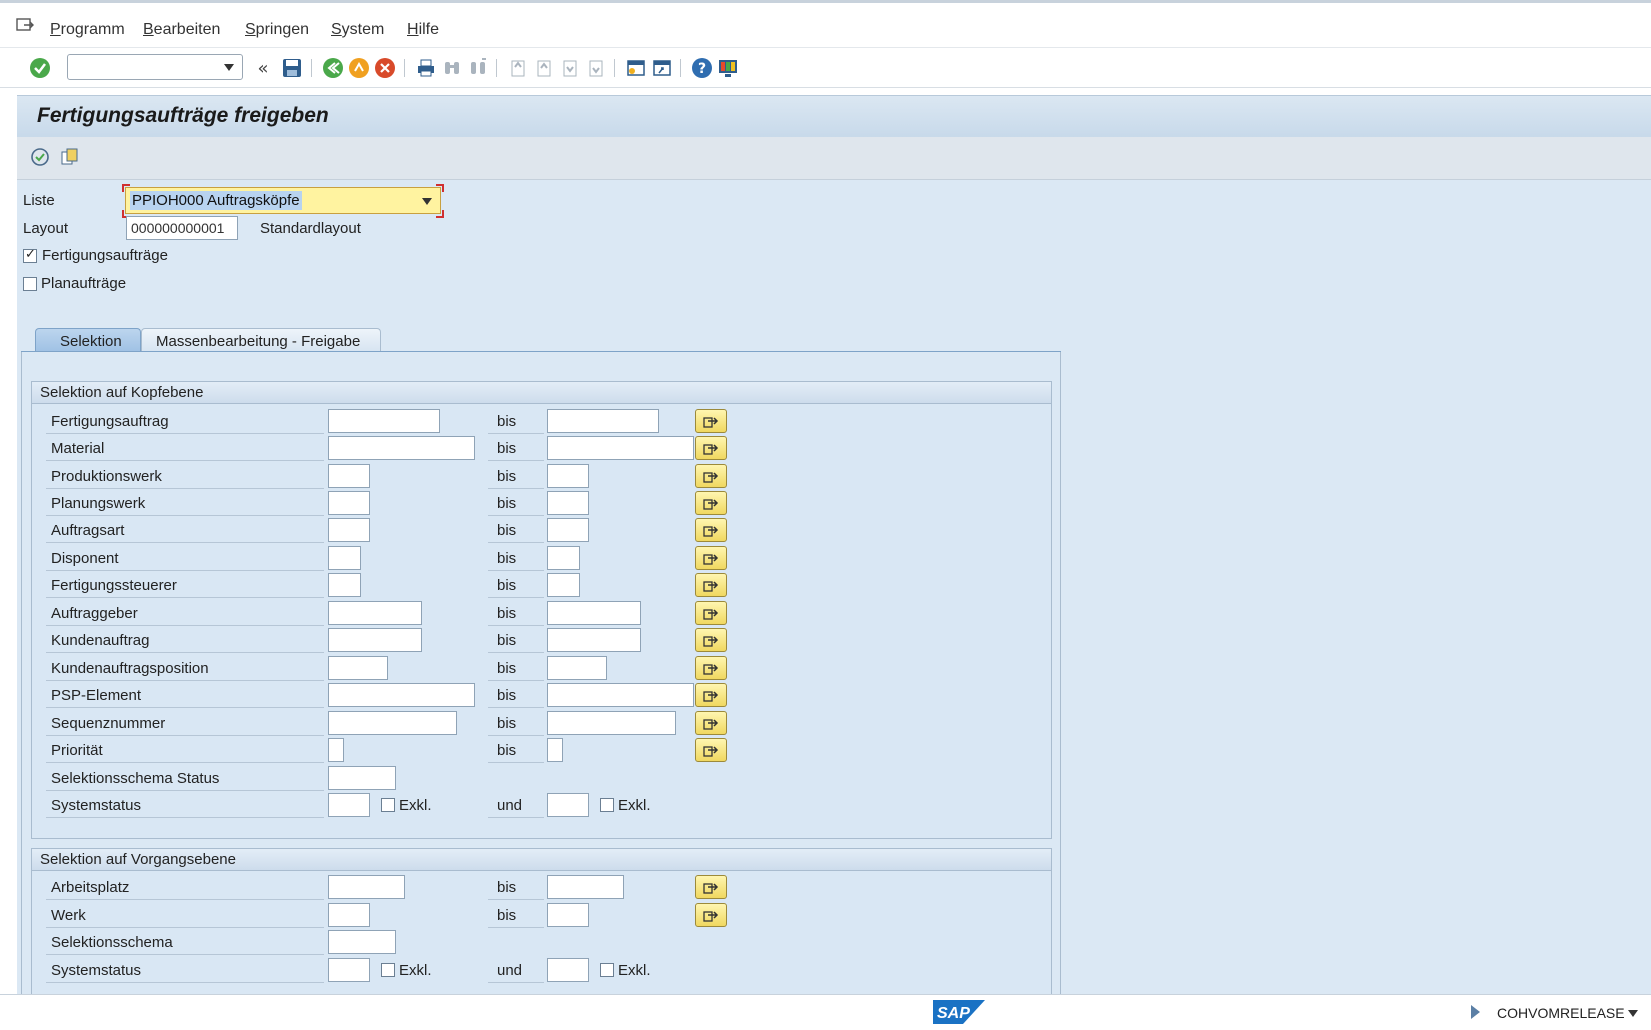 This screenshot has height=1030, width=1651. I want to click on systemstatus-und-input, so click(568, 805).